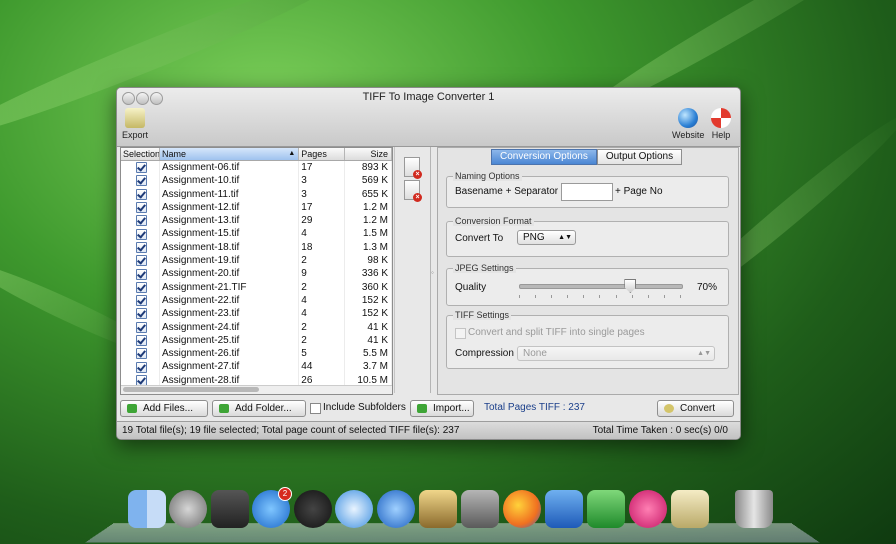  What do you see at coordinates (230, 367) in the screenshot?
I see `name-cell: Assignment-27.tif` at bounding box center [230, 367].